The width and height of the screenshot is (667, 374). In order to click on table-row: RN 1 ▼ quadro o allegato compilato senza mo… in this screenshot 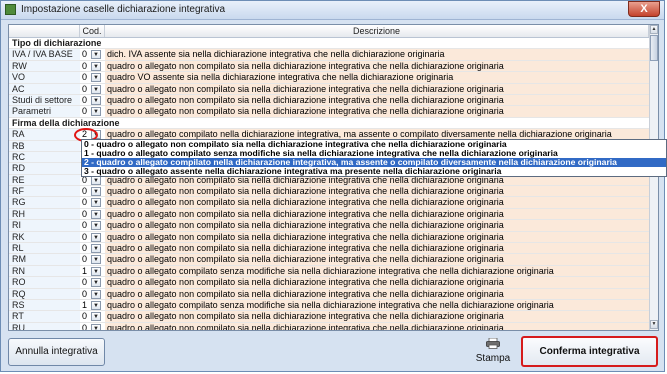, I will do `click(329, 271)`.